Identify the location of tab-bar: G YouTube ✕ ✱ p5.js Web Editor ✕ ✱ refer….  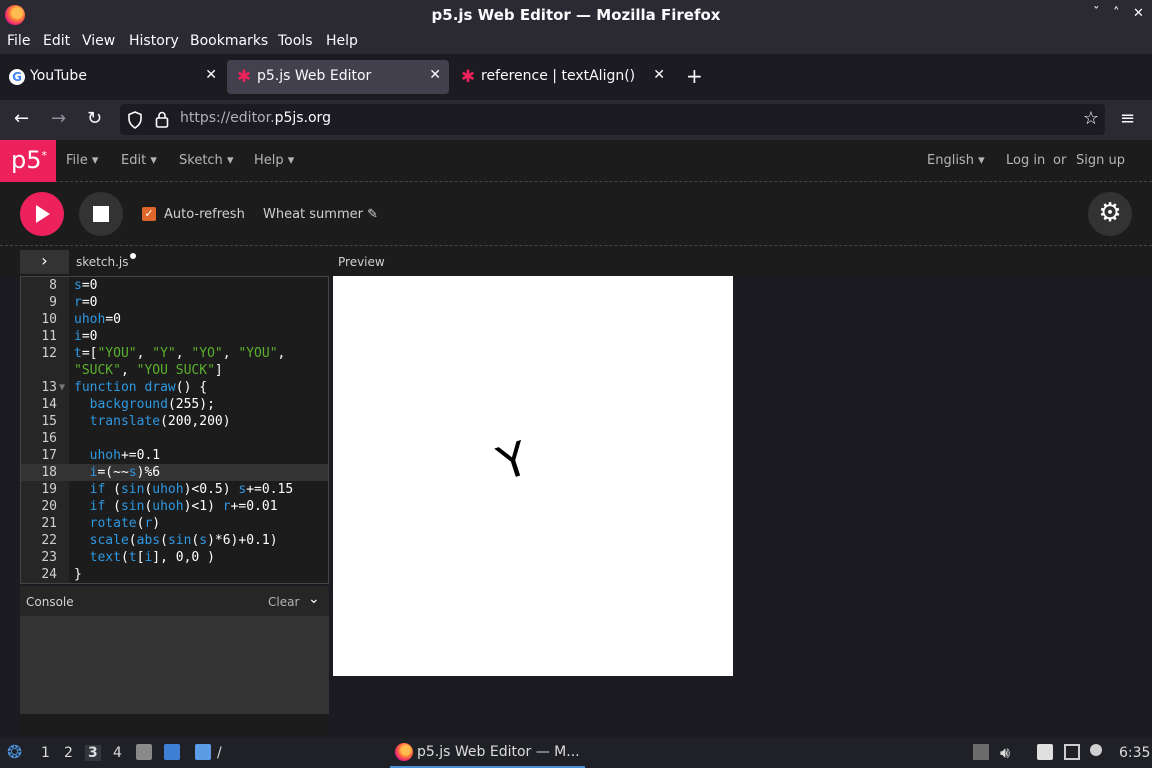
(576, 77).